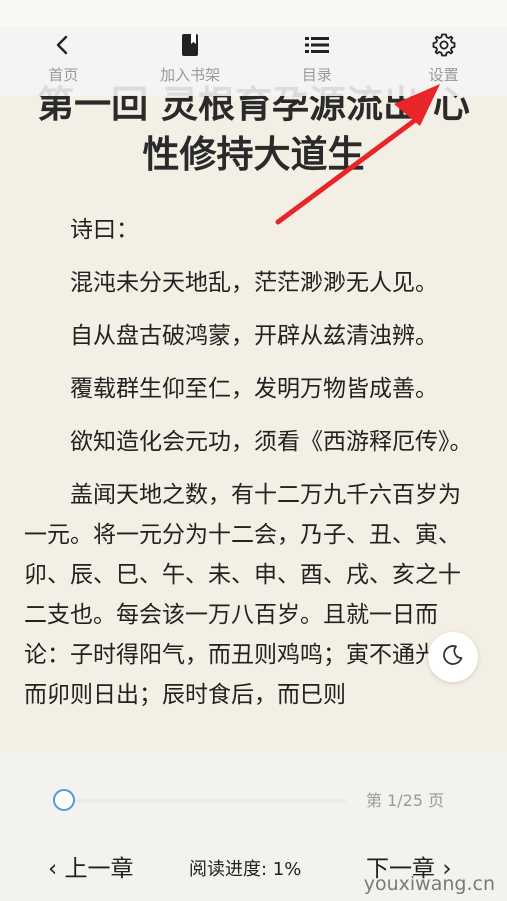 The height and width of the screenshot is (901, 507). What do you see at coordinates (254, 389) in the screenshot?
I see `paragraph: 覆载群生仰至仁，发明万物皆成善。` at bounding box center [254, 389].